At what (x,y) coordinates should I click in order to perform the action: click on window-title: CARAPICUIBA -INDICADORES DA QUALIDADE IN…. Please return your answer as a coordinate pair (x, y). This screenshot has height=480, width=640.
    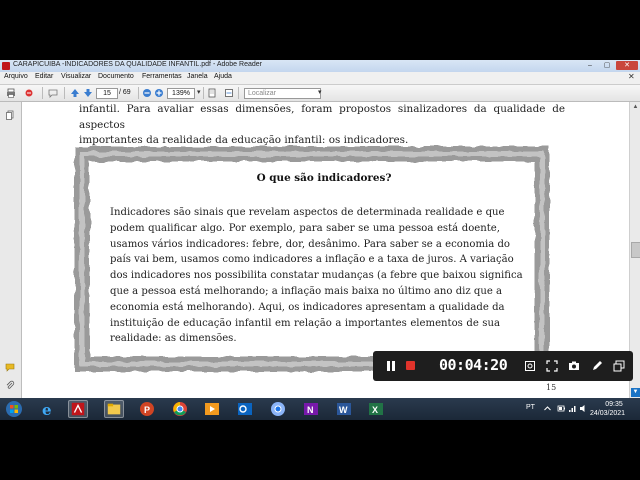
    Looking at the image, I should click on (137, 64).